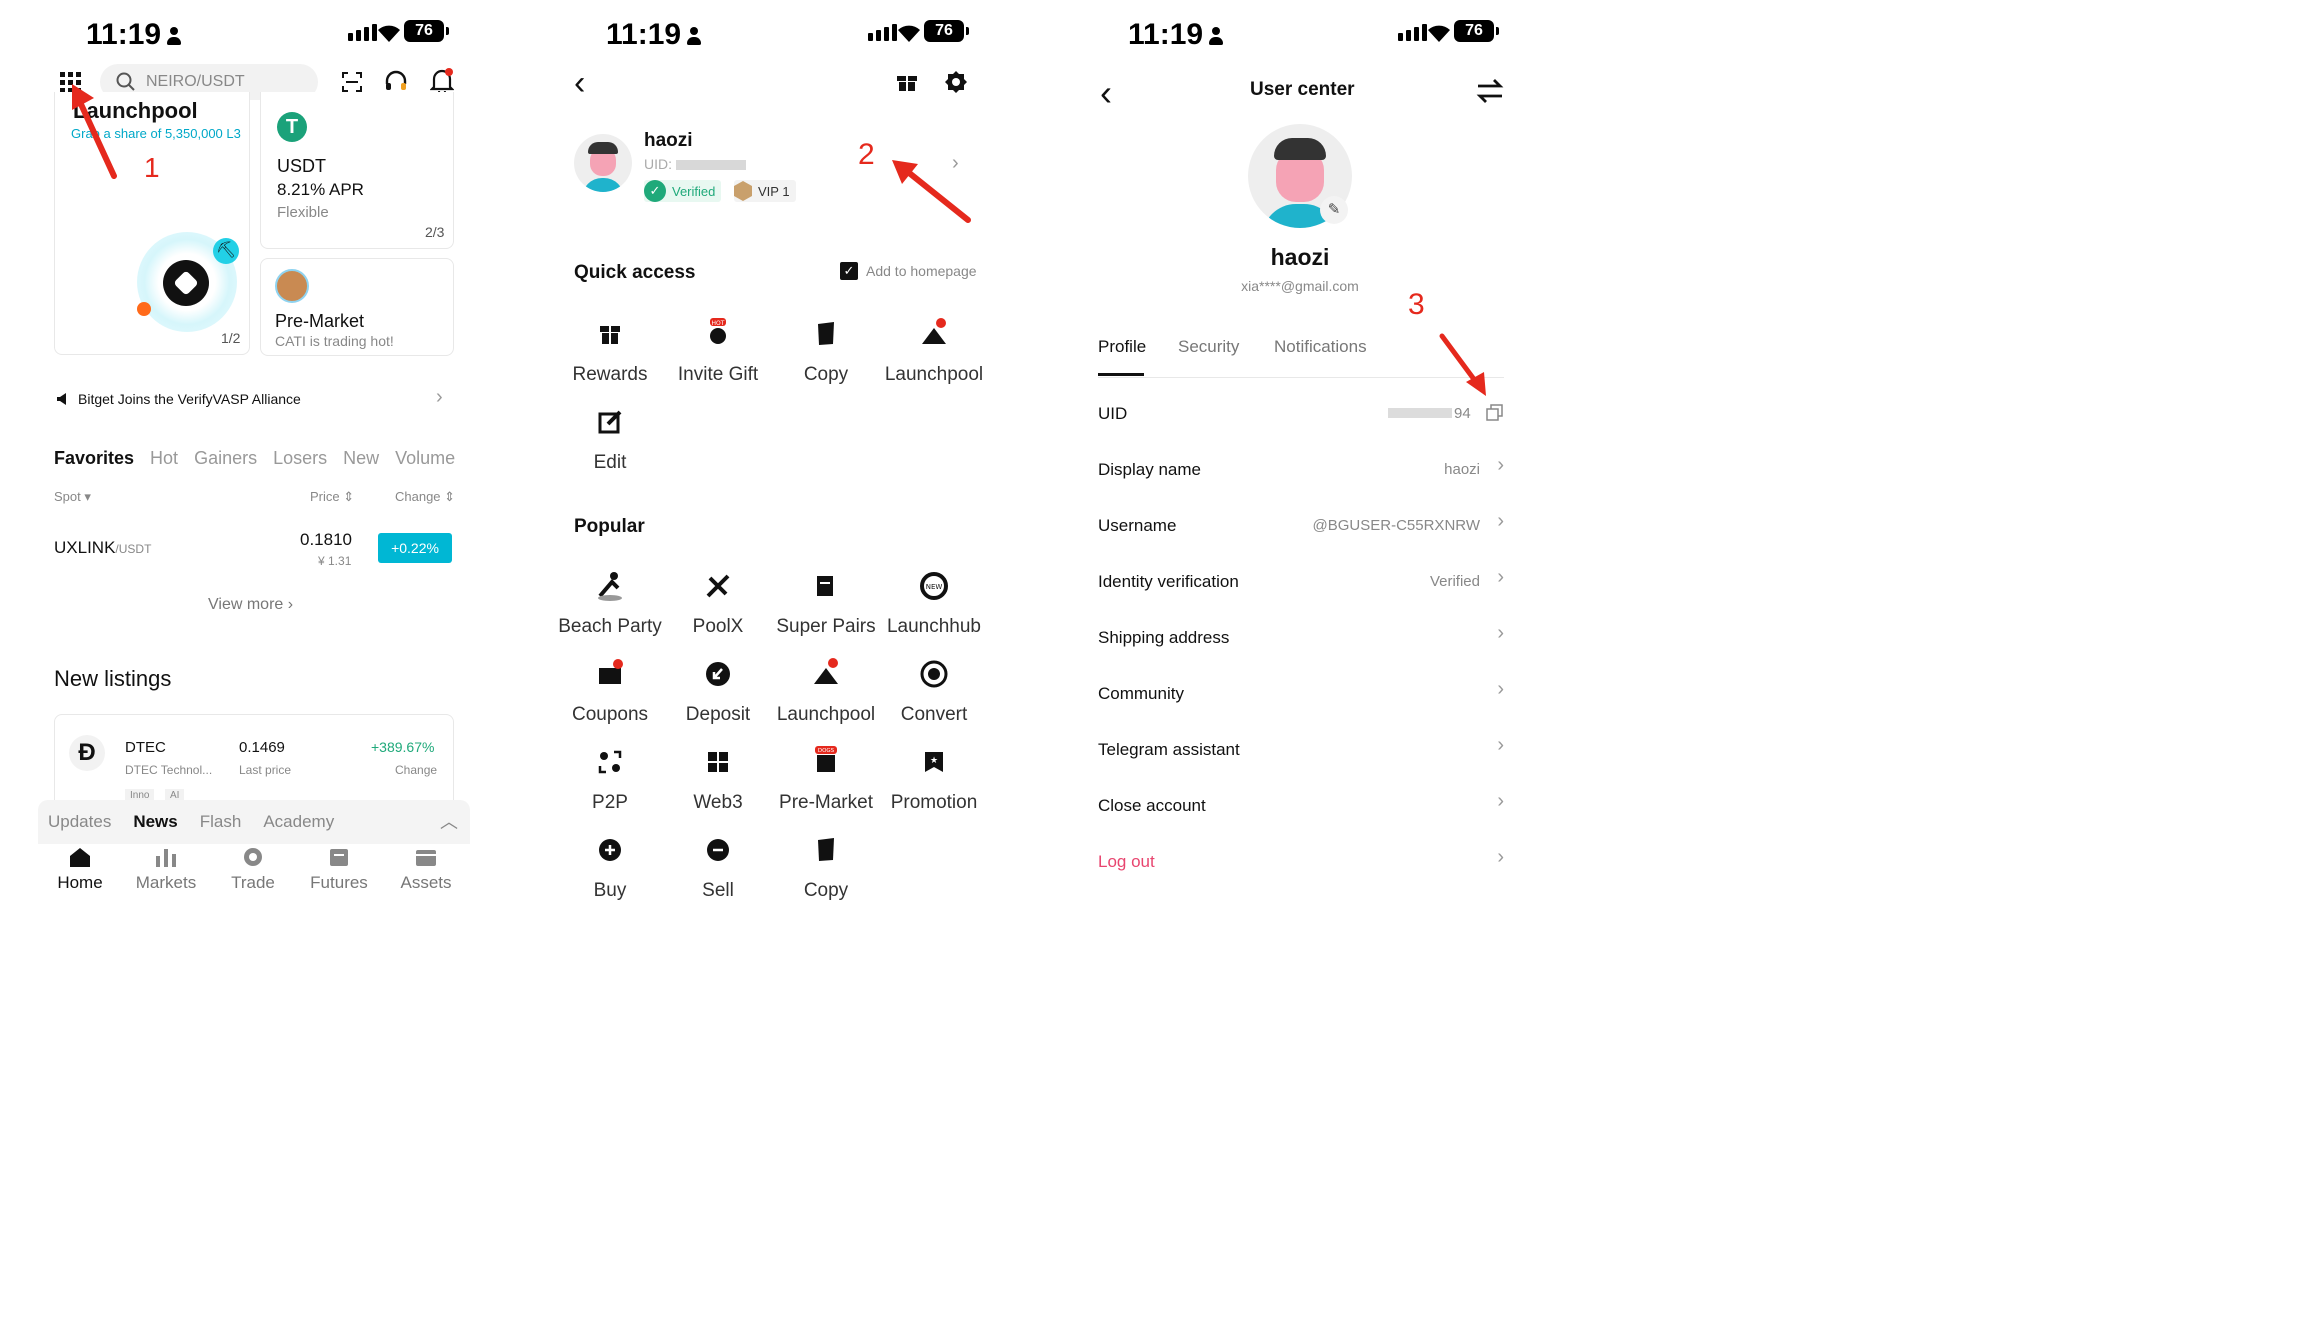 The width and height of the screenshot is (2304, 1337). I want to click on tab-volume: Volume, so click(425, 458).